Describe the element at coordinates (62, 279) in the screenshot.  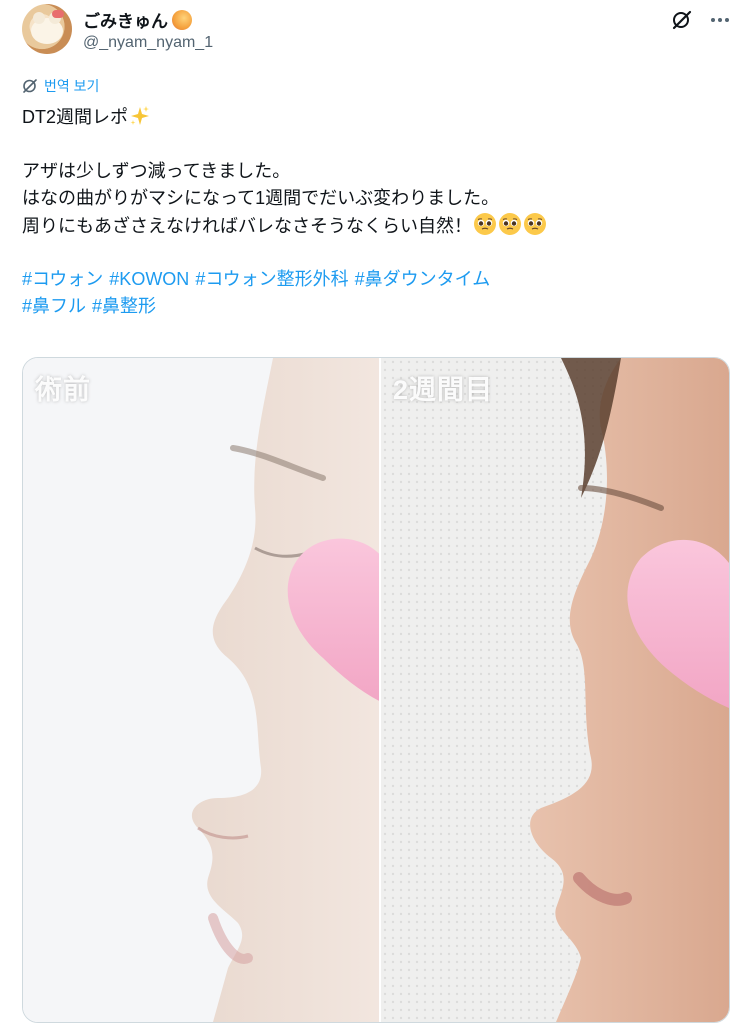
I see `hashtag-link: #コウォン` at that location.